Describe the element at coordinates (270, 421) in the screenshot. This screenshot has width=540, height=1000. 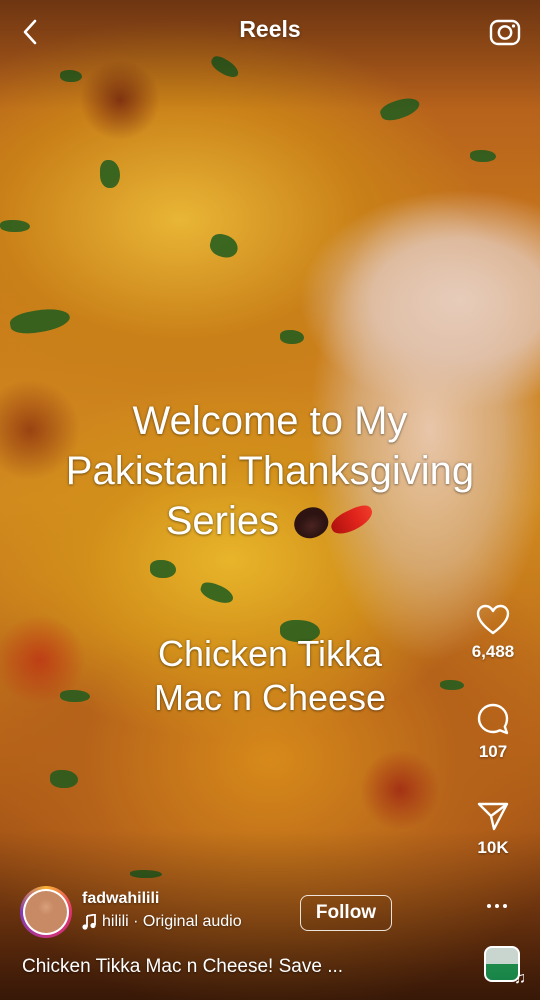
I see `headline-line: Welcome to My` at that location.